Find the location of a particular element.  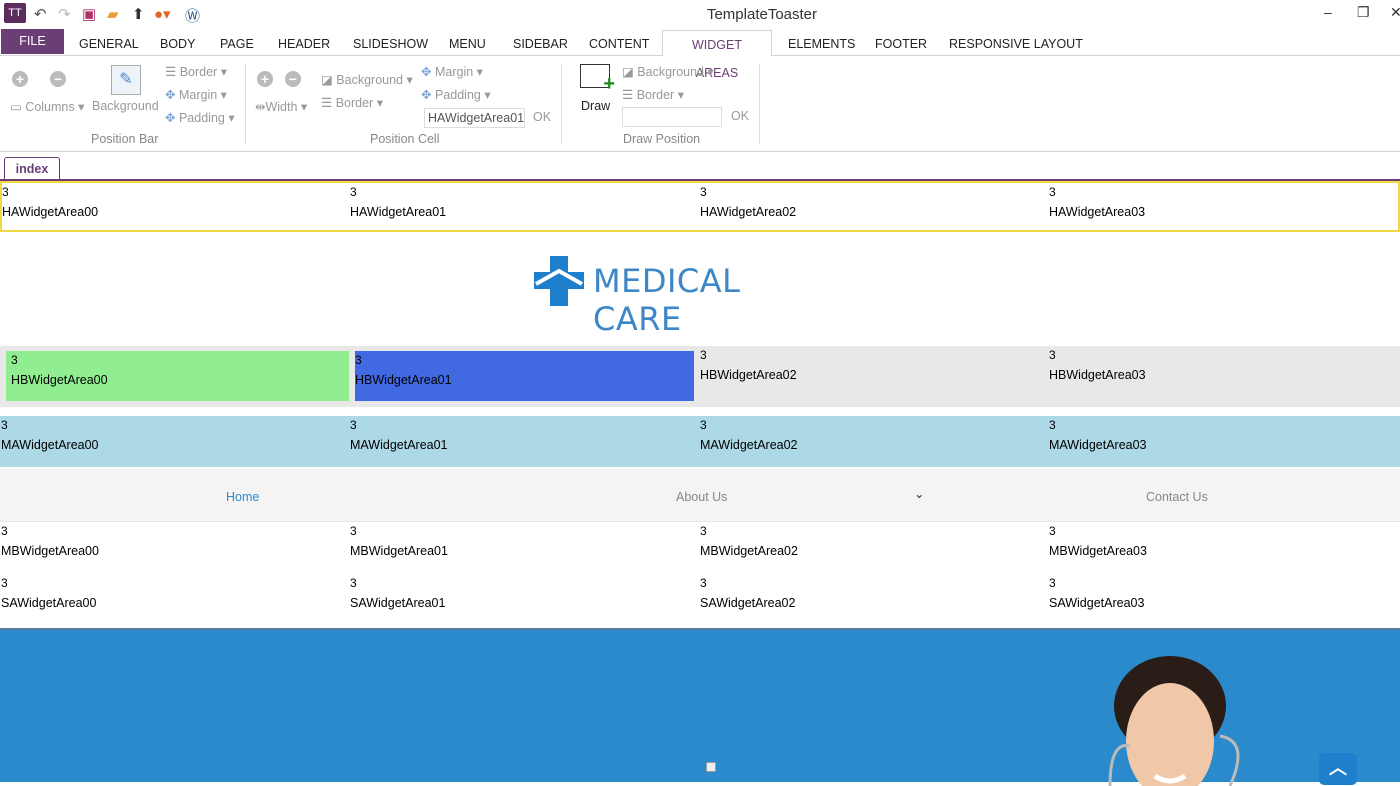

scroll-to-top-button: ︿ is located at coordinates (1338, 769).